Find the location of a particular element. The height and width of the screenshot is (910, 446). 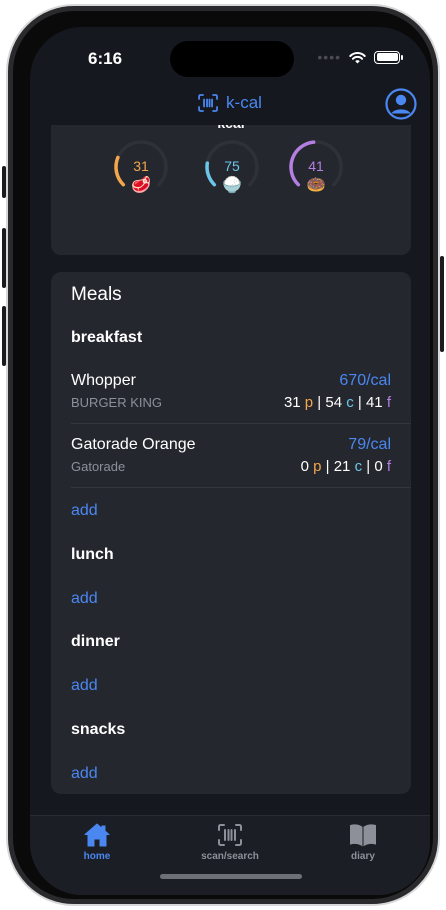

steak-icon: 🥩 is located at coordinates (141, 185).